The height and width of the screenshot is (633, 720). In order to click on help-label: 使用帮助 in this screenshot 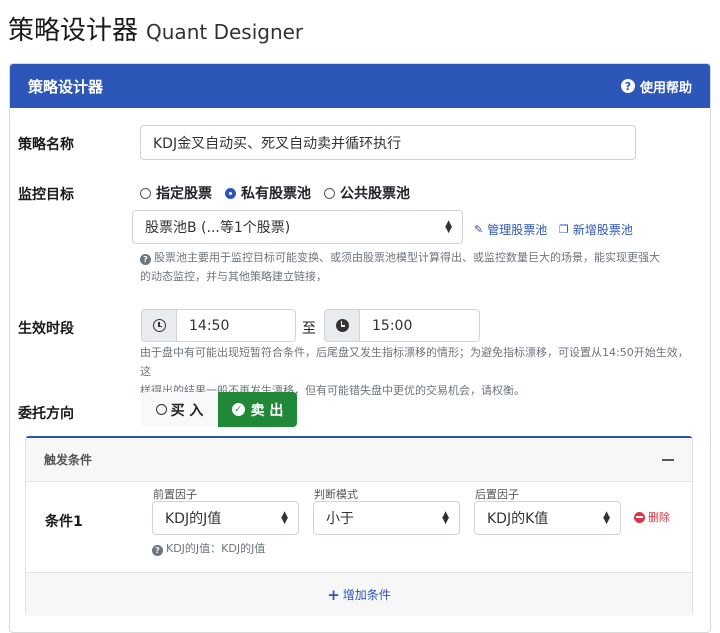, I will do `click(665, 88)`.